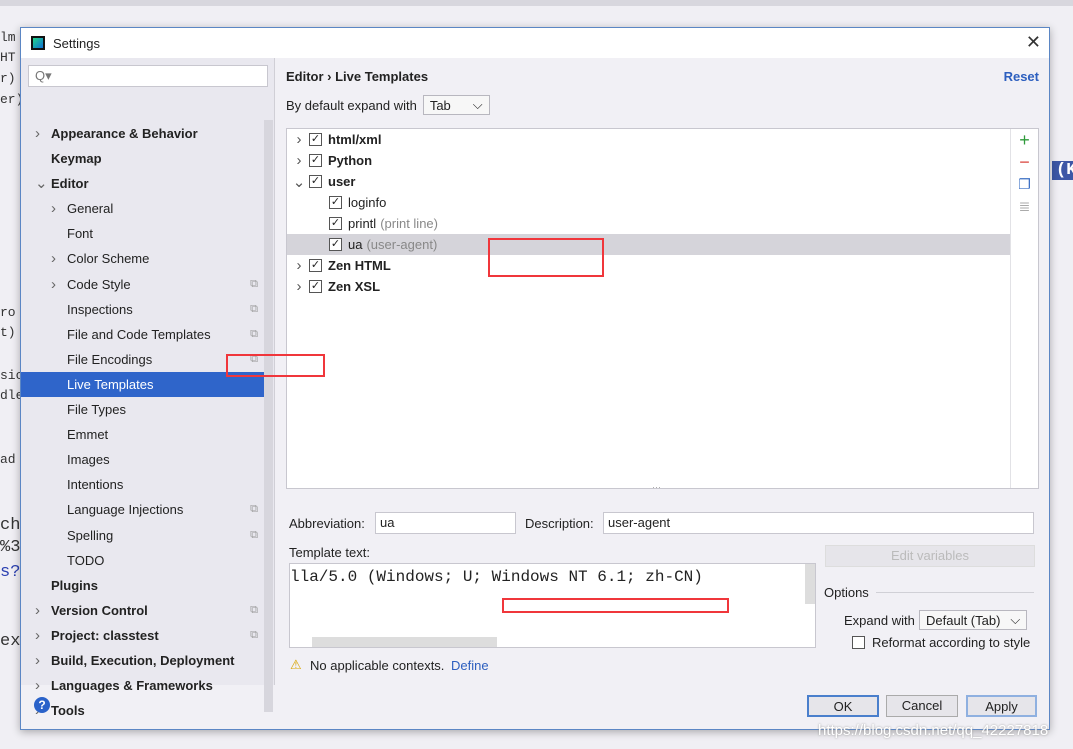 This screenshot has height=749, width=1073. What do you see at coordinates (648, 160) in the screenshot?
I see `template-tree-row: › ✓ Python` at bounding box center [648, 160].